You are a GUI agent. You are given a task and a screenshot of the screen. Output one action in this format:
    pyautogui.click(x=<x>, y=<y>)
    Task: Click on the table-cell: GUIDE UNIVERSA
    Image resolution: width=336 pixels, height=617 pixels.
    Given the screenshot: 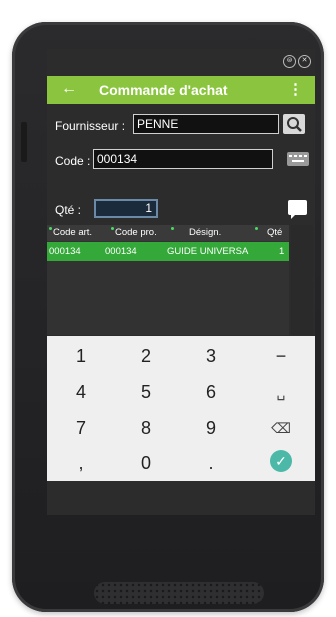 What is the action you would take?
    pyautogui.click(x=208, y=251)
    